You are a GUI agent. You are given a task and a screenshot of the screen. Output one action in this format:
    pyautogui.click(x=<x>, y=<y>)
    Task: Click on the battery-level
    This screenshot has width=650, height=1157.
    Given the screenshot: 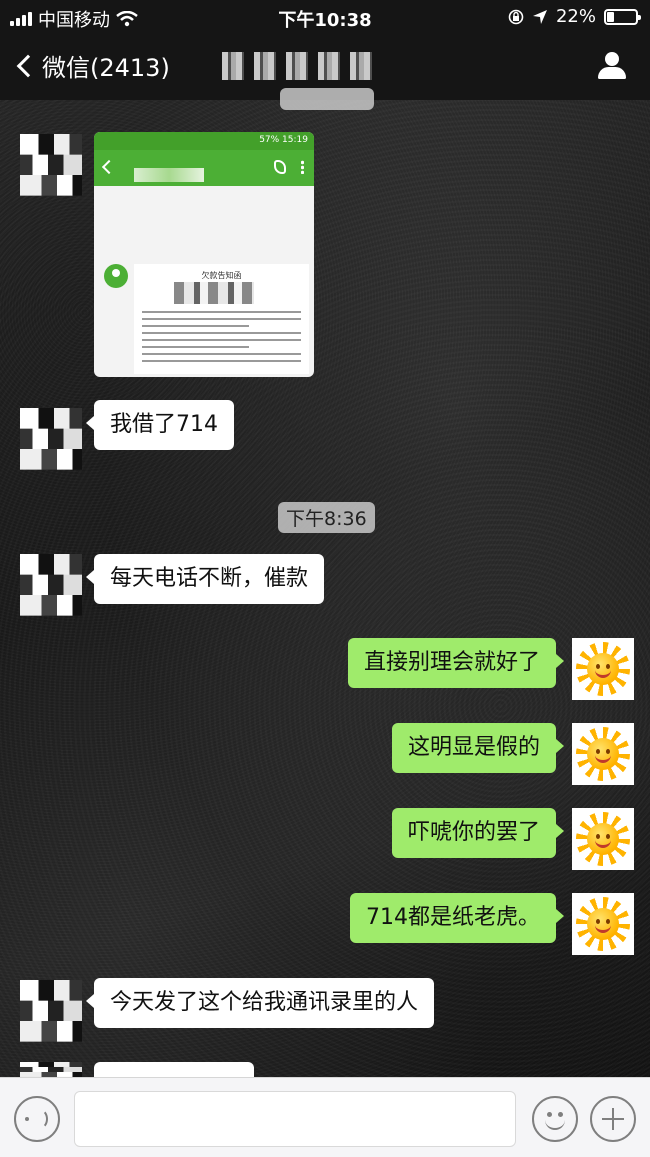 What is the action you would take?
    pyautogui.click(x=610, y=16)
    